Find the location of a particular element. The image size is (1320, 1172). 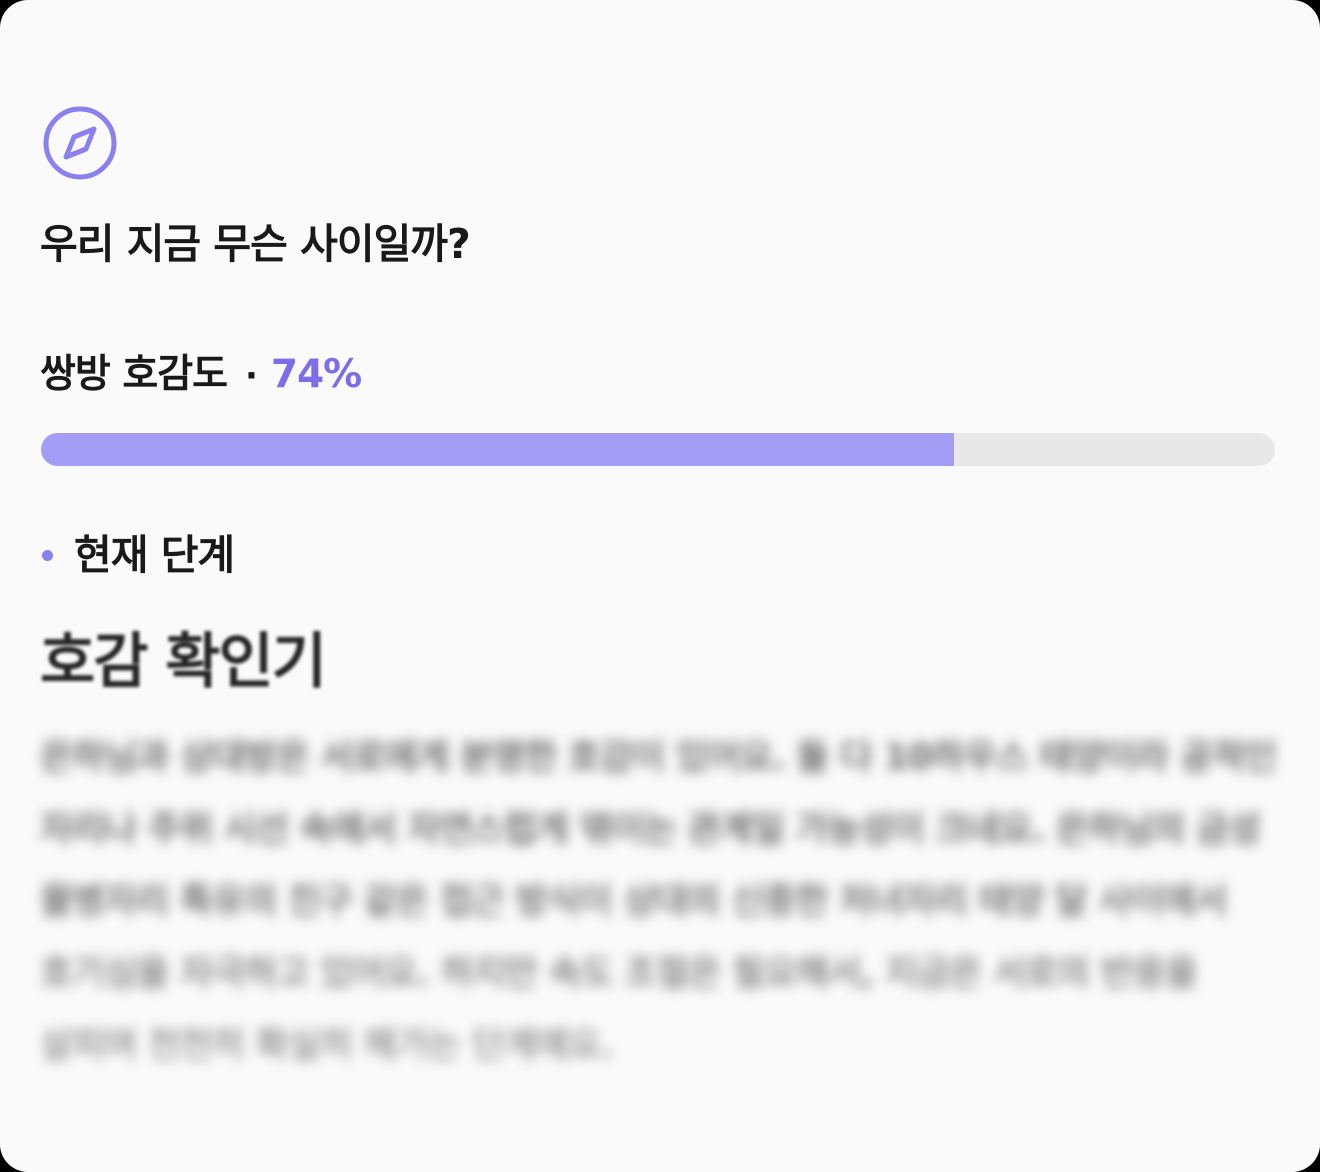

metric-value: 74% is located at coordinates (316, 374).